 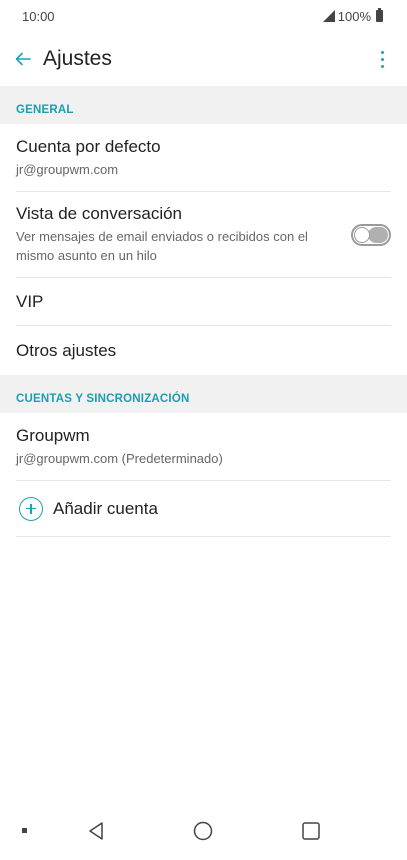 I want to click on arrow-left-icon, so click(x=23, y=59).